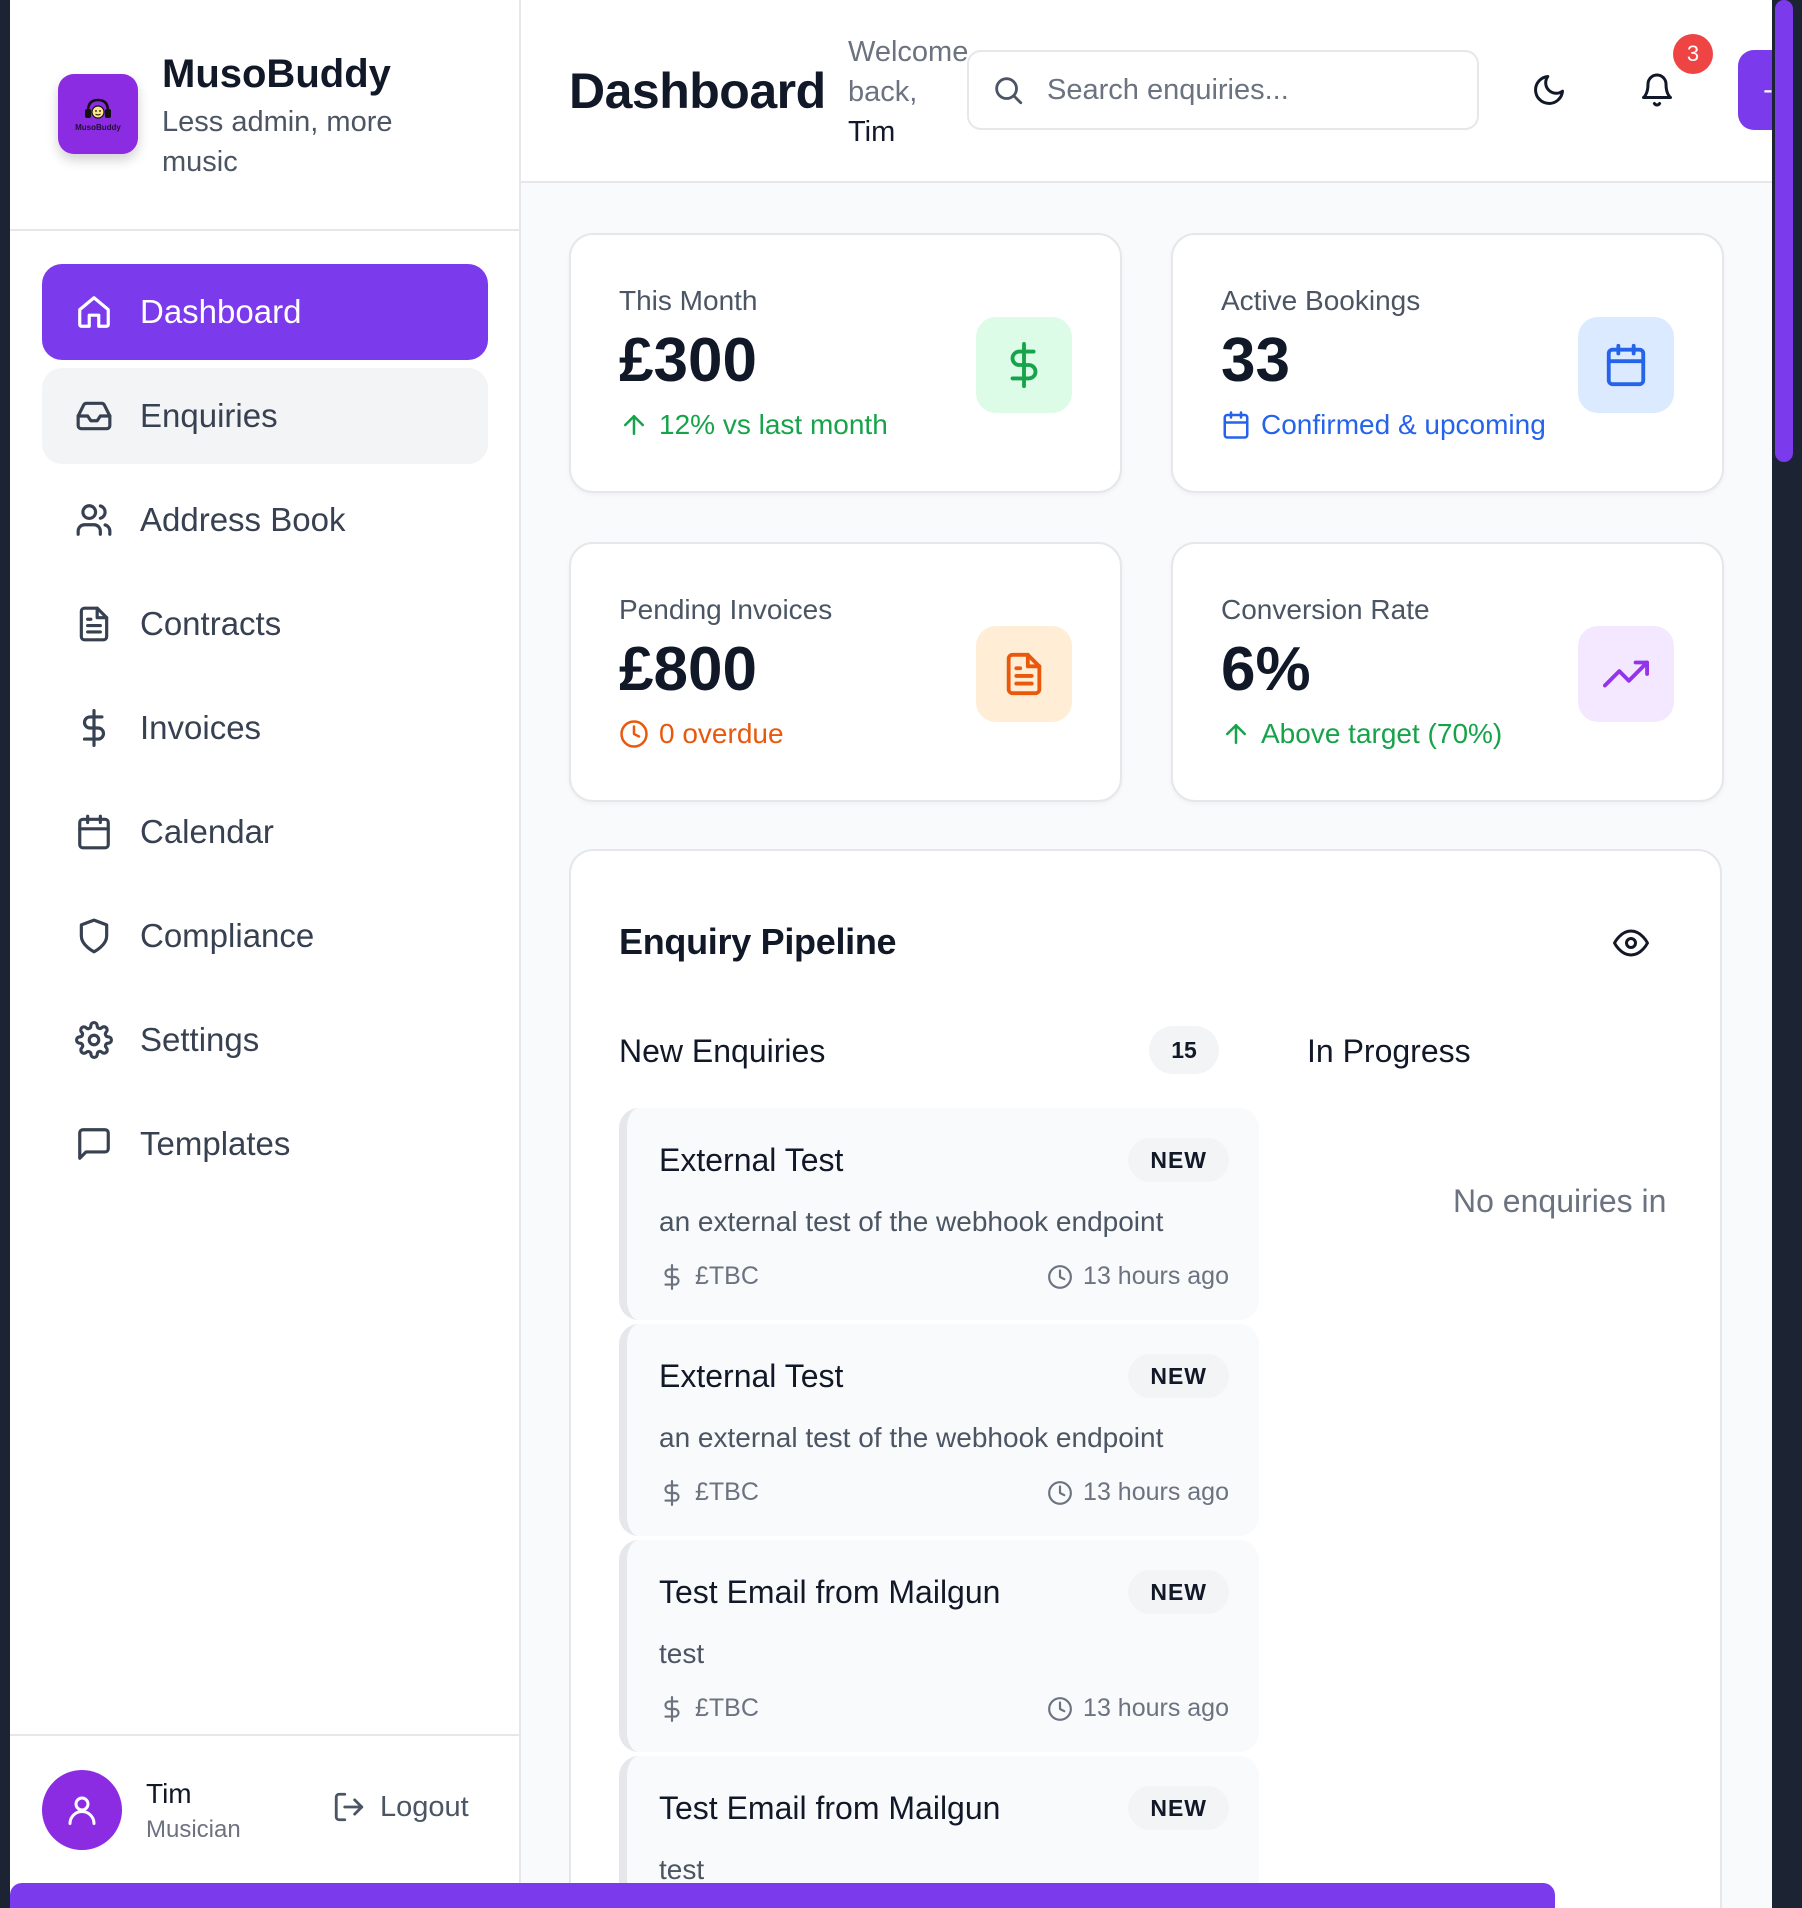  What do you see at coordinates (1321, 300) in the screenshot?
I see `stat-label: Active Bookings` at bounding box center [1321, 300].